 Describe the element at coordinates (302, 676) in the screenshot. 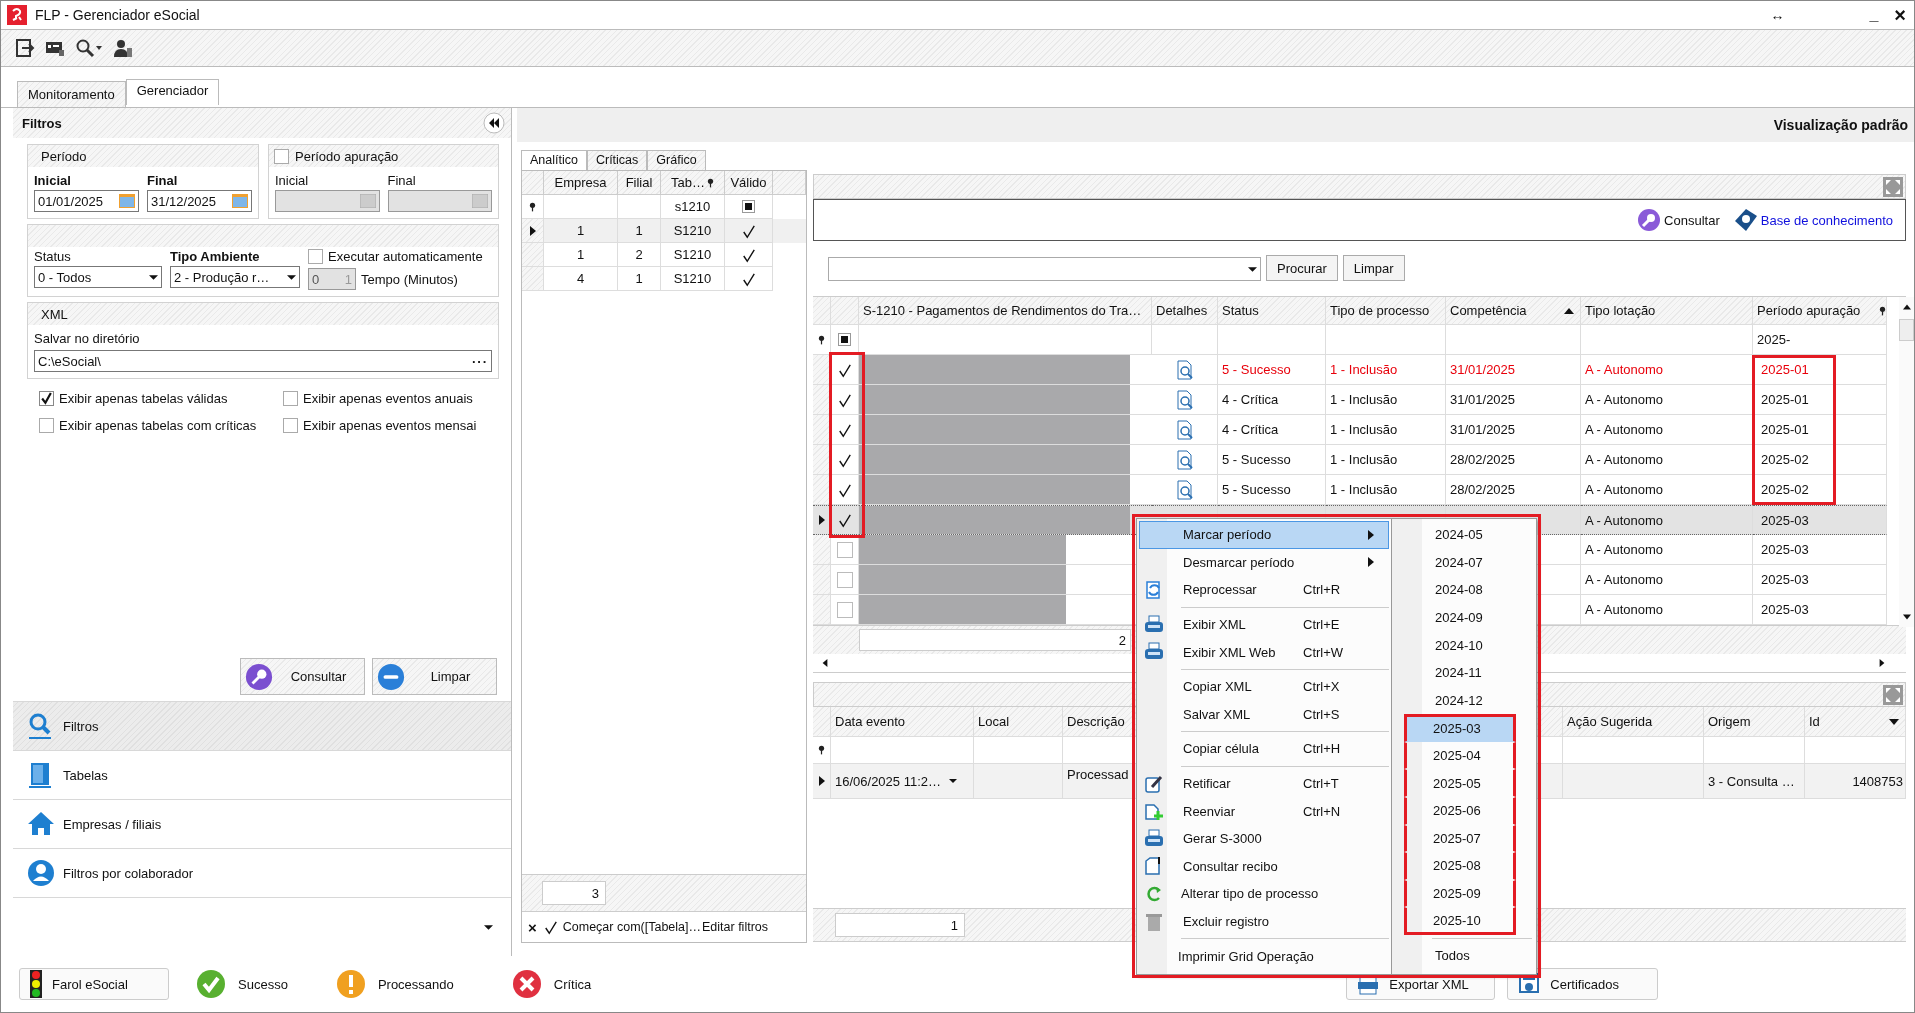

I see `query-button: Consultar` at that location.